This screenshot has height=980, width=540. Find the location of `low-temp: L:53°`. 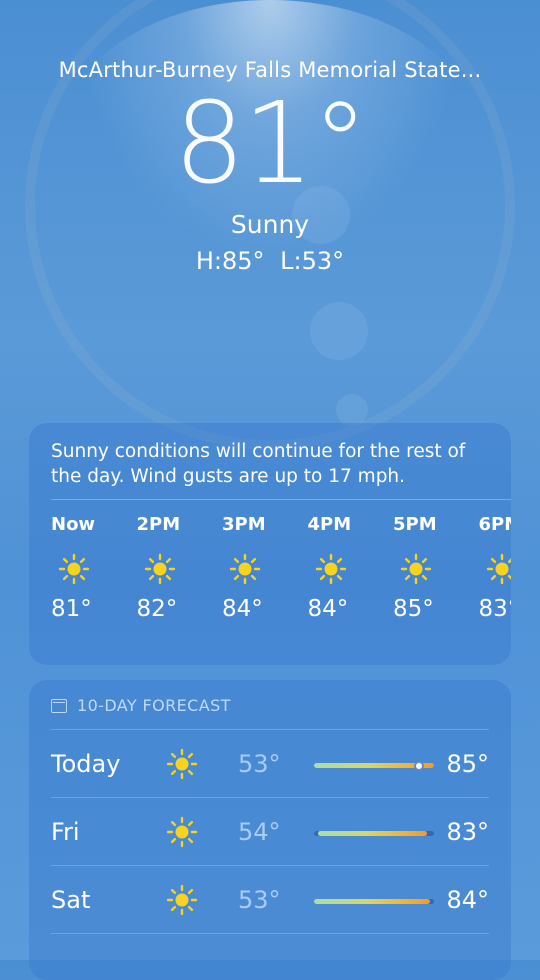

low-temp: L:53° is located at coordinates (312, 261).